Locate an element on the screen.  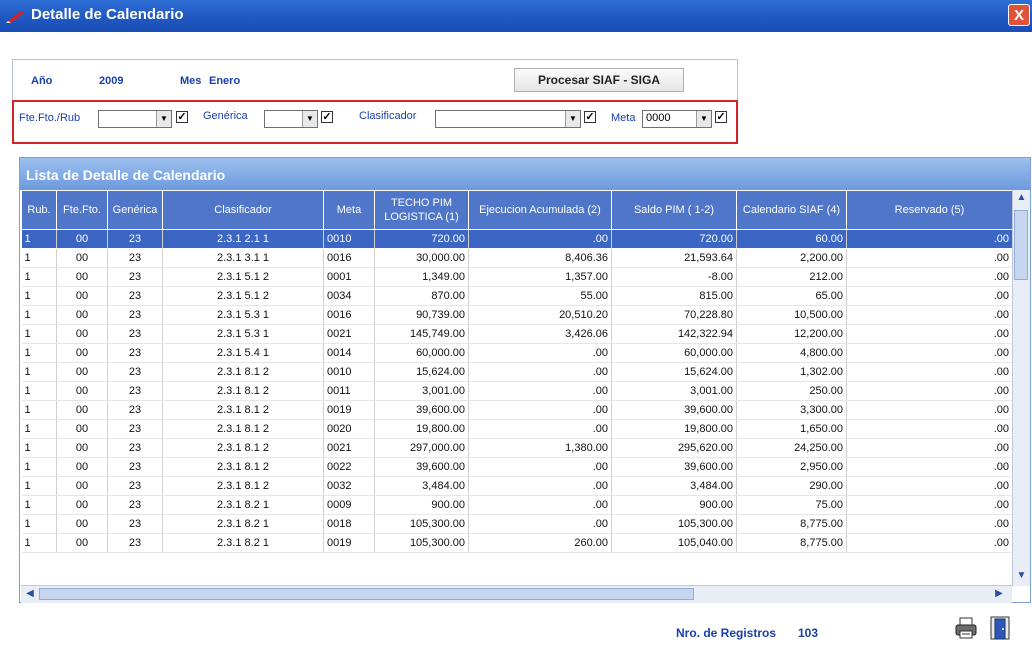
horizontal-scrollbar: ◀ ▶ is located at coordinates (516, 594).